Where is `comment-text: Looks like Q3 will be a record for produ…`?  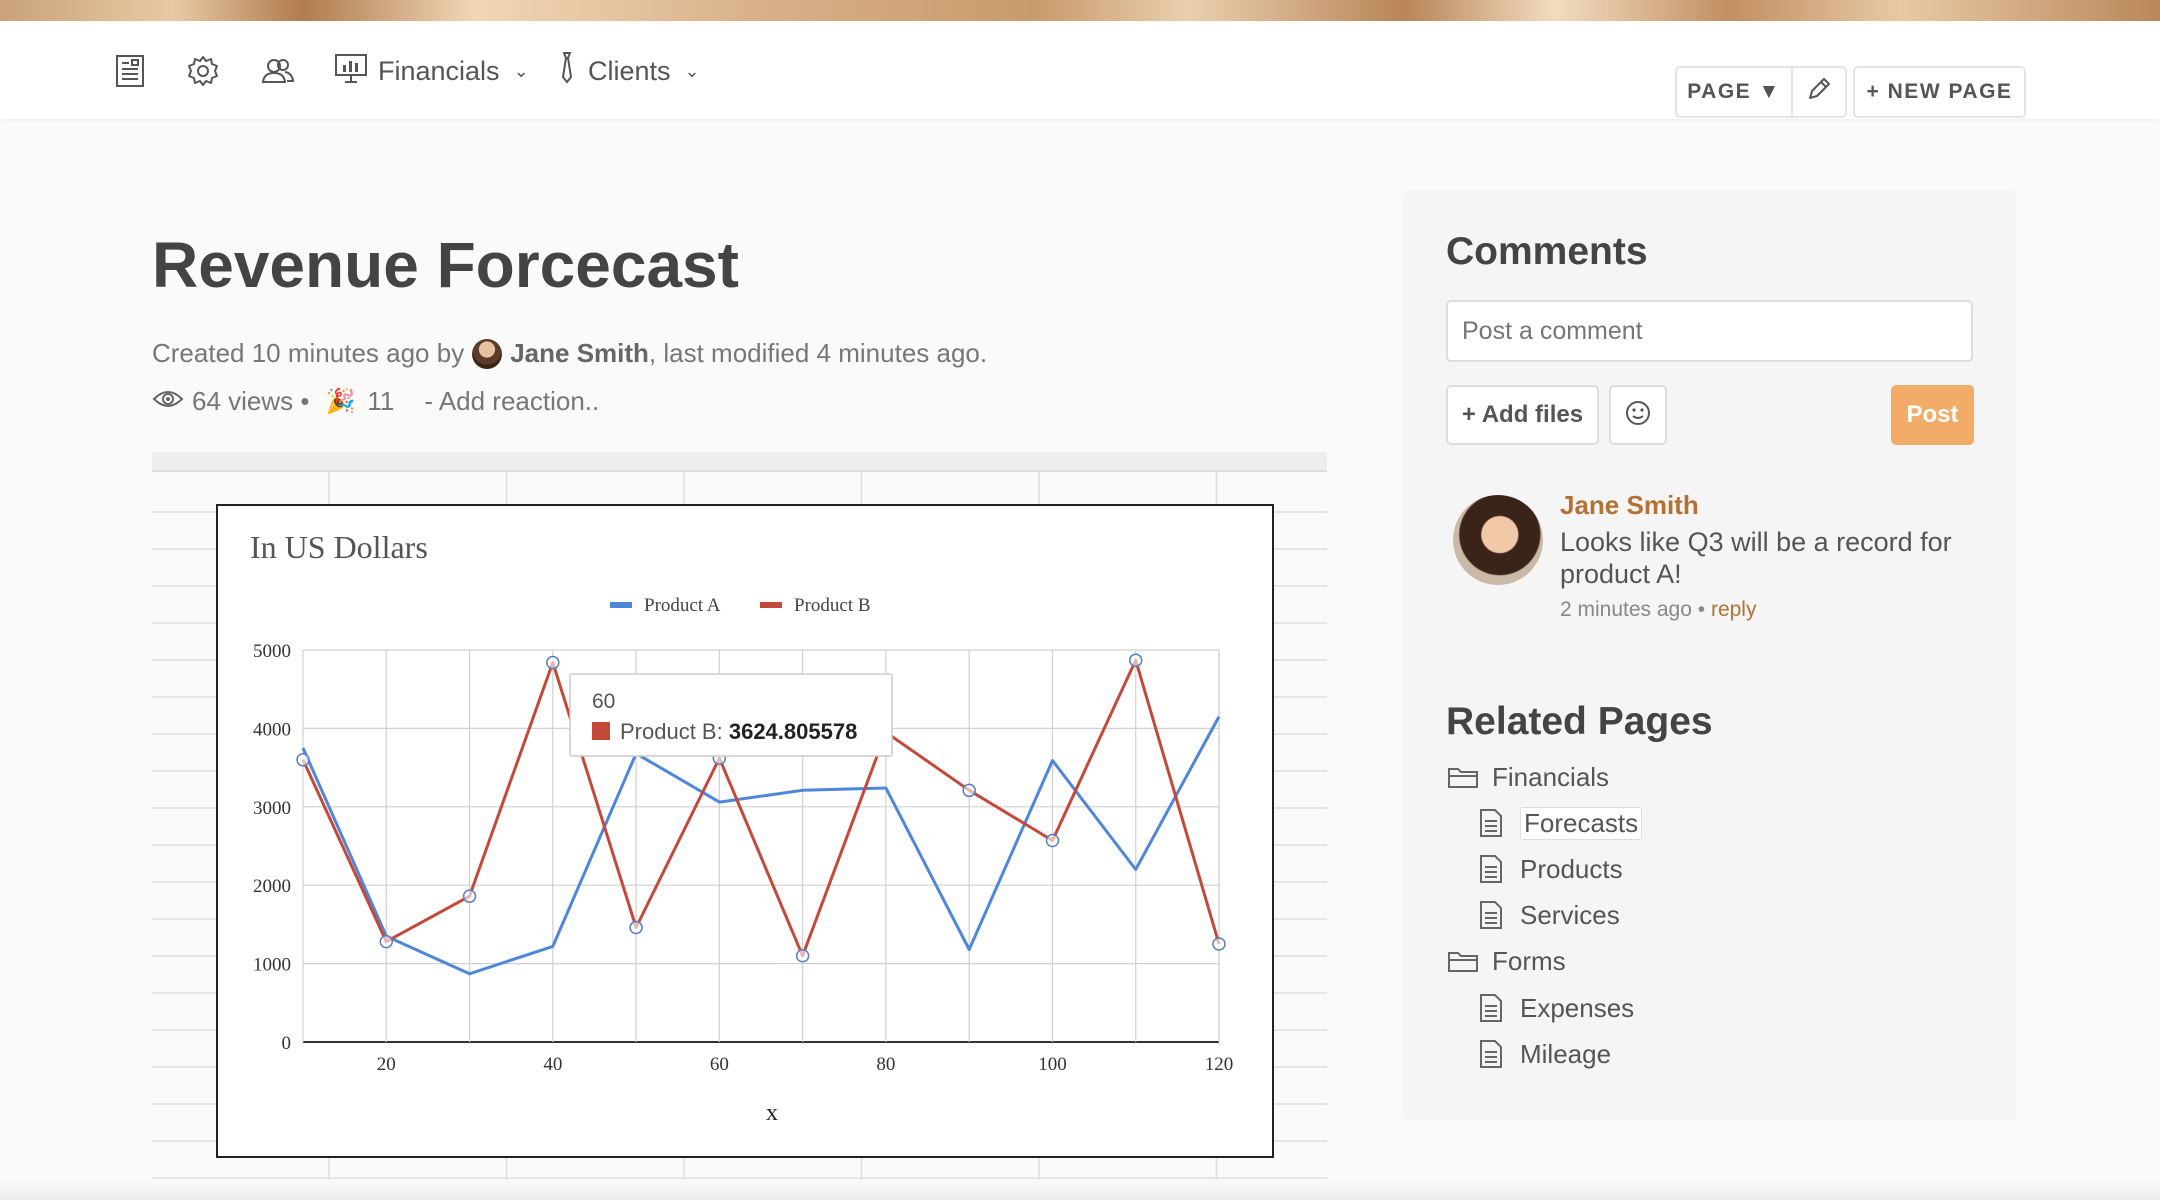
comment-text: Looks like Q3 will be a record for produ… is located at coordinates (1756, 558).